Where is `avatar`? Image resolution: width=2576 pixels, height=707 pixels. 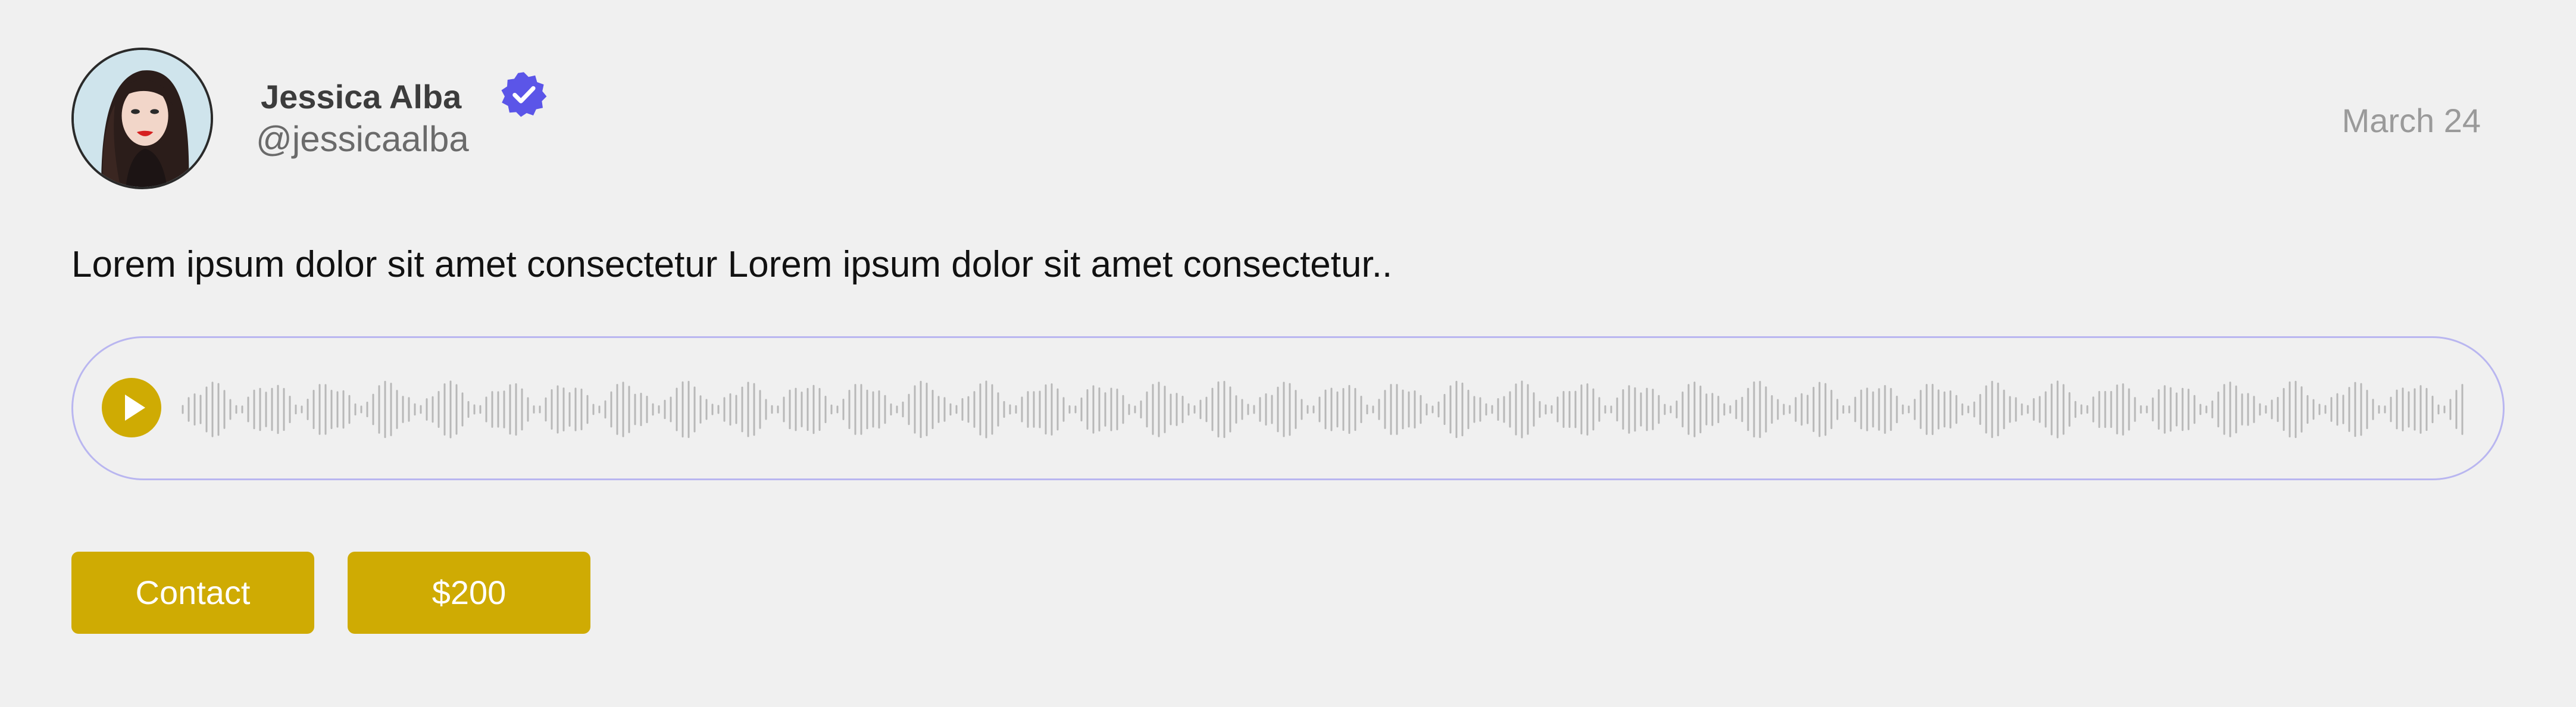
avatar is located at coordinates (142, 119).